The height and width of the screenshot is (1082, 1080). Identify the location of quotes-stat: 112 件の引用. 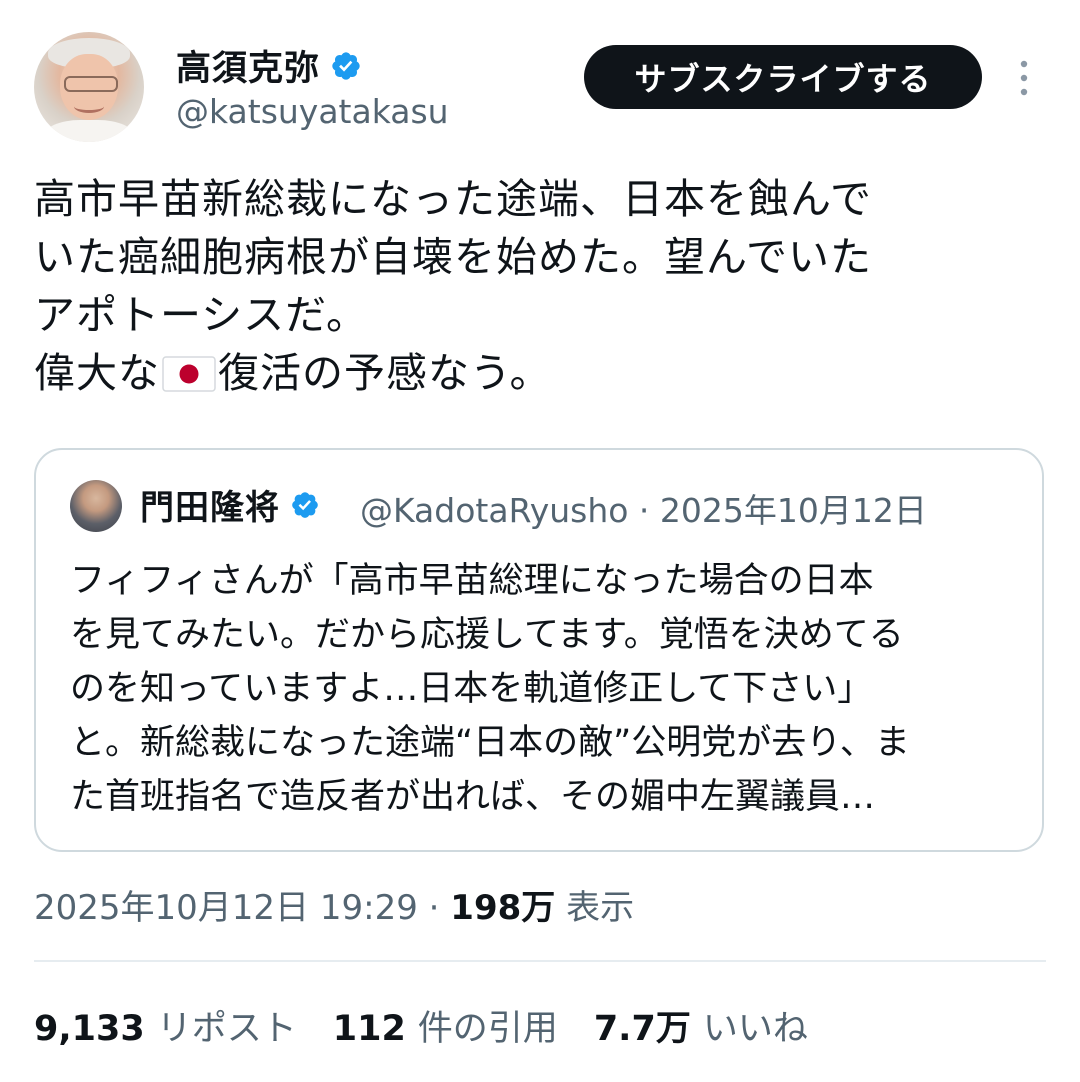
(445, 1025).